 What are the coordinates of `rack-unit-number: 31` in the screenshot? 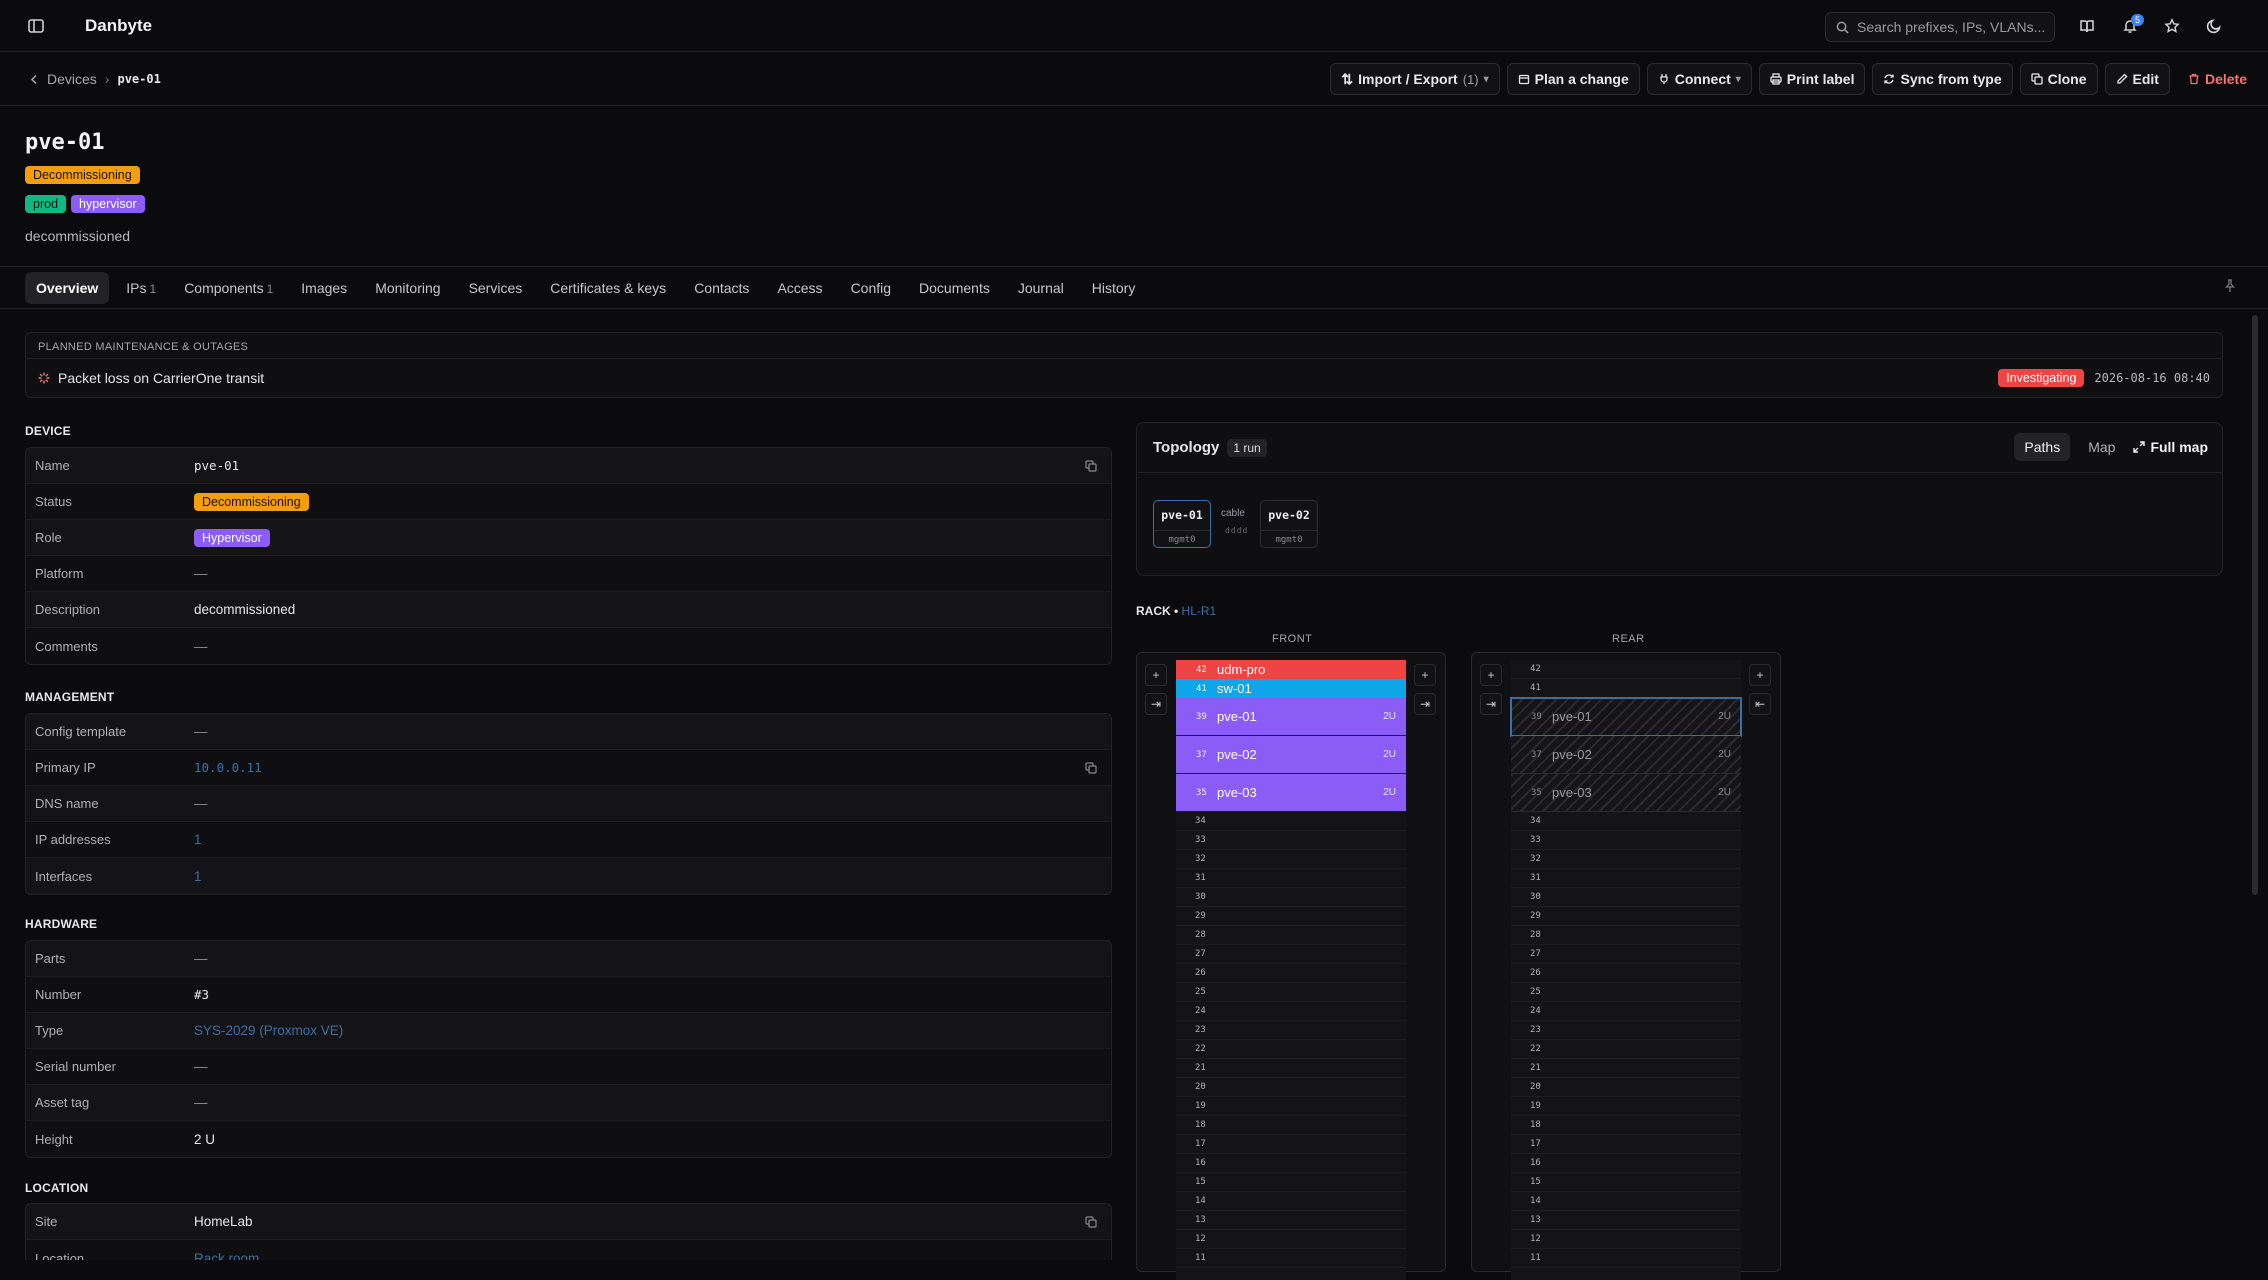 It's located at (1535, 878).